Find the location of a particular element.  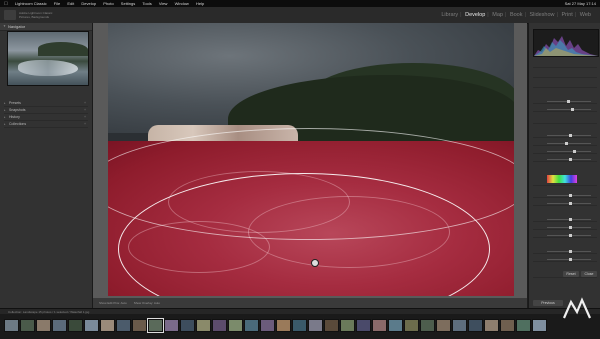

module-print: Print is located at coordinates (567, 15).